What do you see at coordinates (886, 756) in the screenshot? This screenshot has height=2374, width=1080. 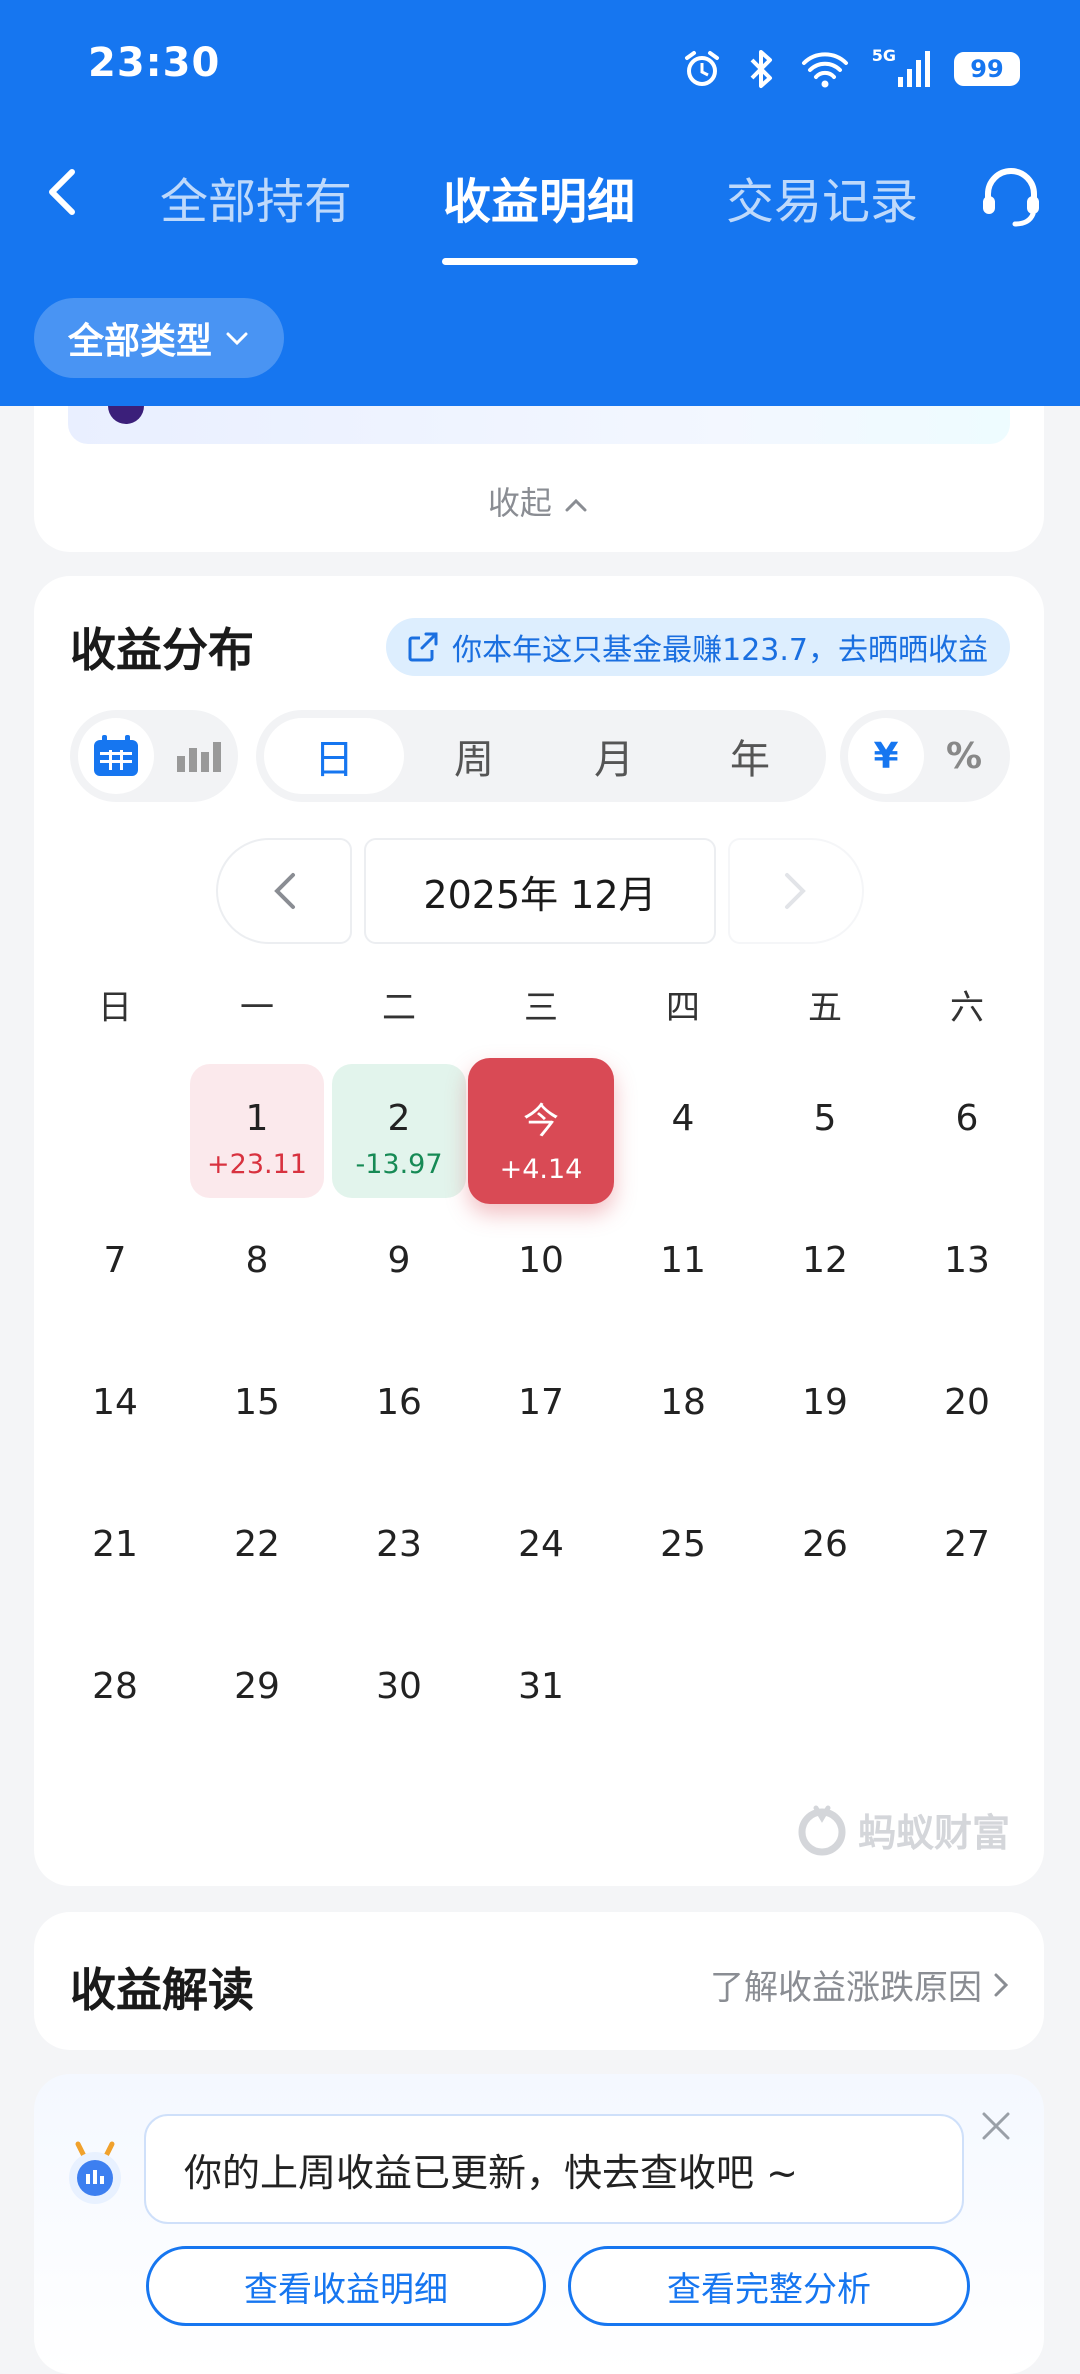 I see `unit-yuan: ¥` at bounding box center [886, 756].